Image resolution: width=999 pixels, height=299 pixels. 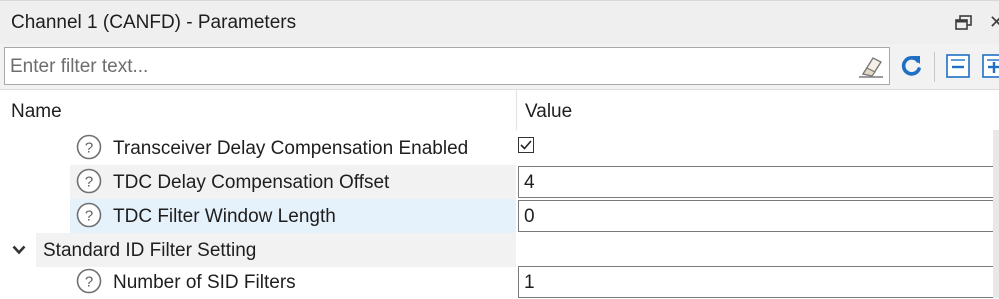 I want to click on param-label: Number of SID Filters, so click(x=204, y=282).